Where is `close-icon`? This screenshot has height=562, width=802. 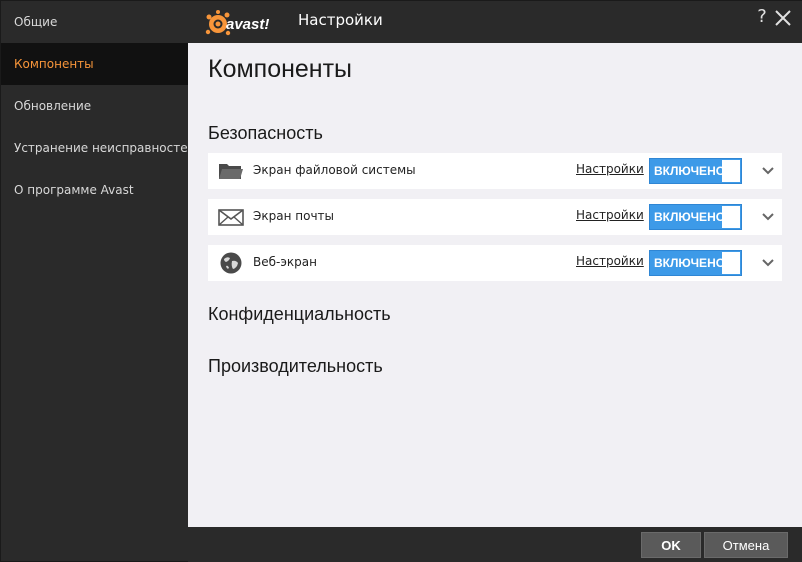 close-icon is located at coordinates (783, 18).